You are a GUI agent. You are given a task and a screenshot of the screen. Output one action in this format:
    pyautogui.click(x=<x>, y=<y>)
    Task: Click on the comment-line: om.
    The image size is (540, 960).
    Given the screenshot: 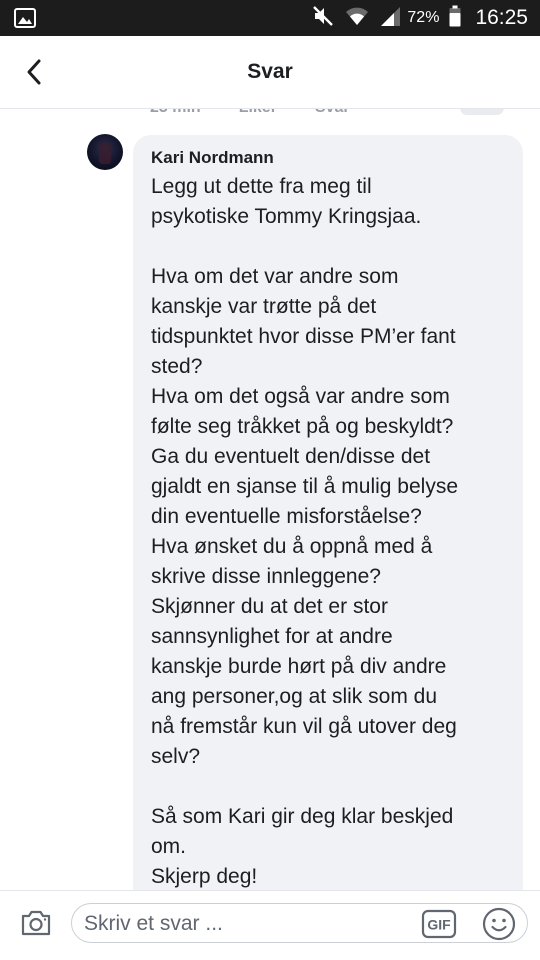 What is the action you would take?
    pyautogui.click(x=169, y=846)
    